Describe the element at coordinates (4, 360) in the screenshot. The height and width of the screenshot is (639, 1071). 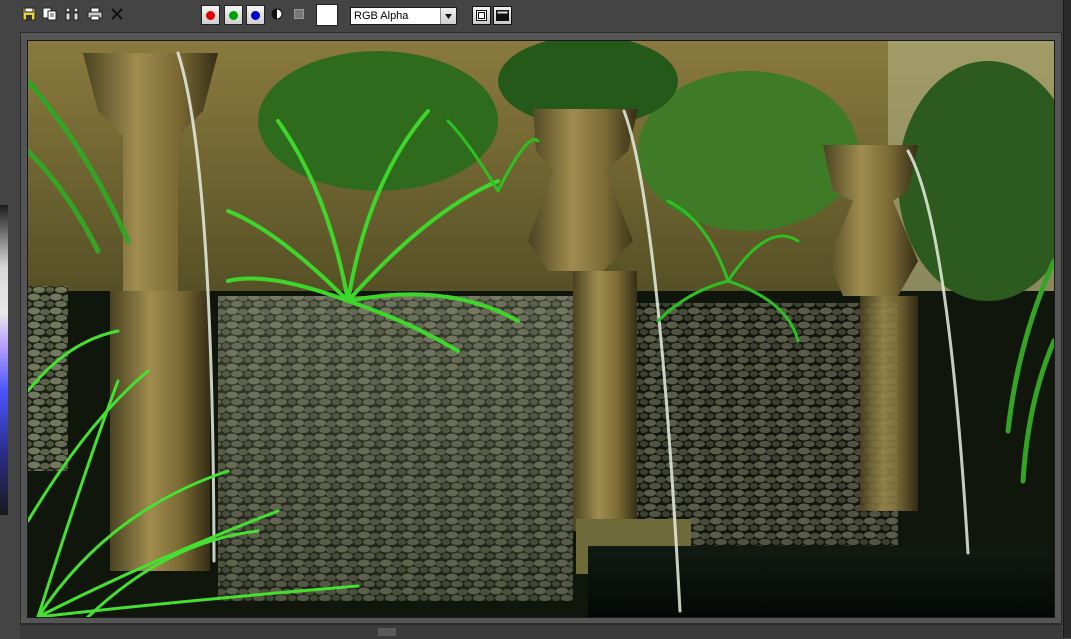
I see `background-window-edge` at that location.